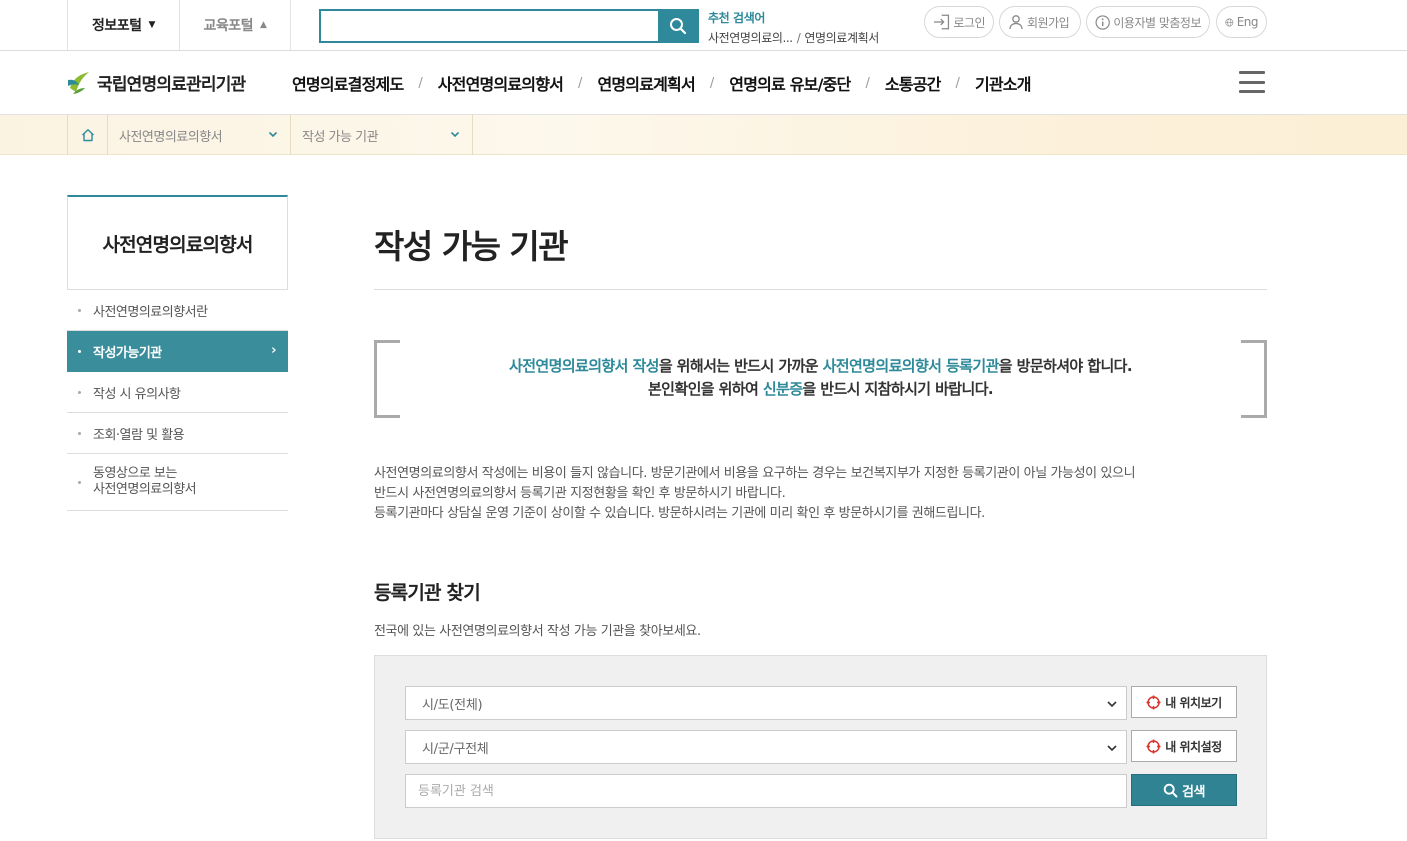 The height and width of the screenshot is (841, 1407). Describe the element at coordinates (1247, 22) in the screenshot. I see `english-label: Eng` at that location.